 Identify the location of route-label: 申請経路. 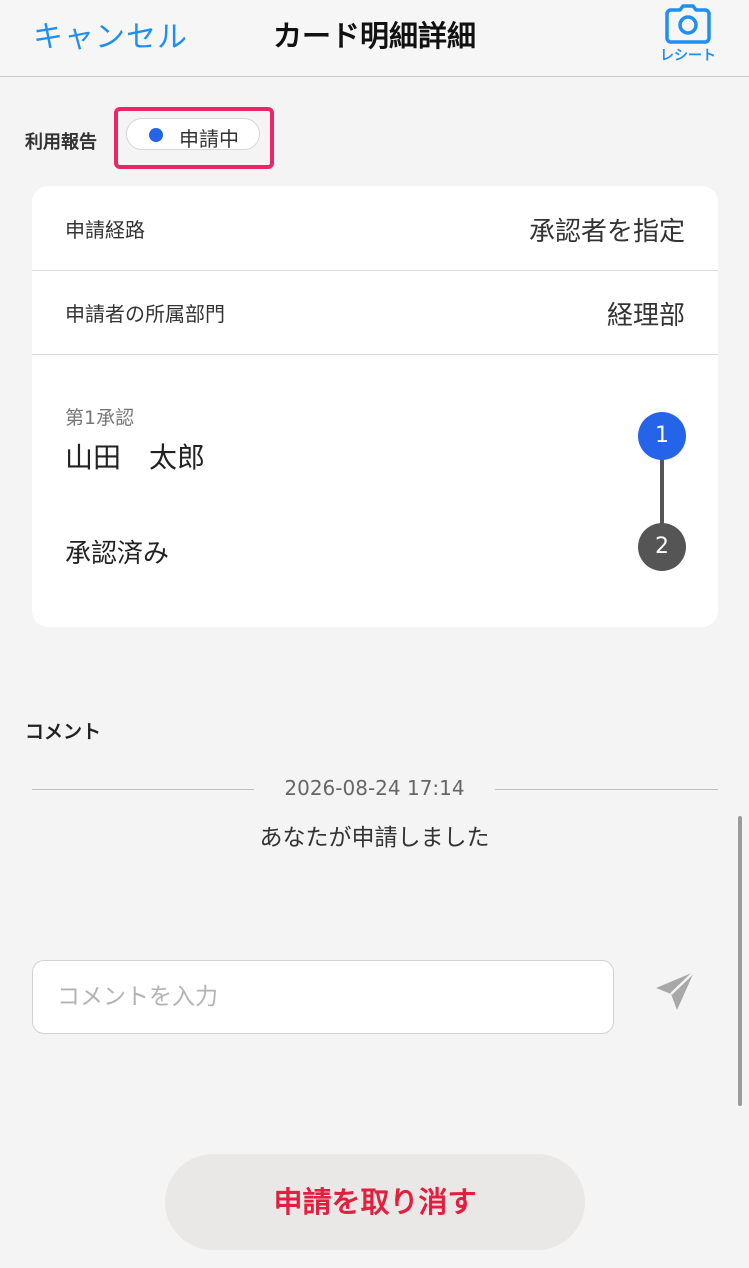
(105, 230).